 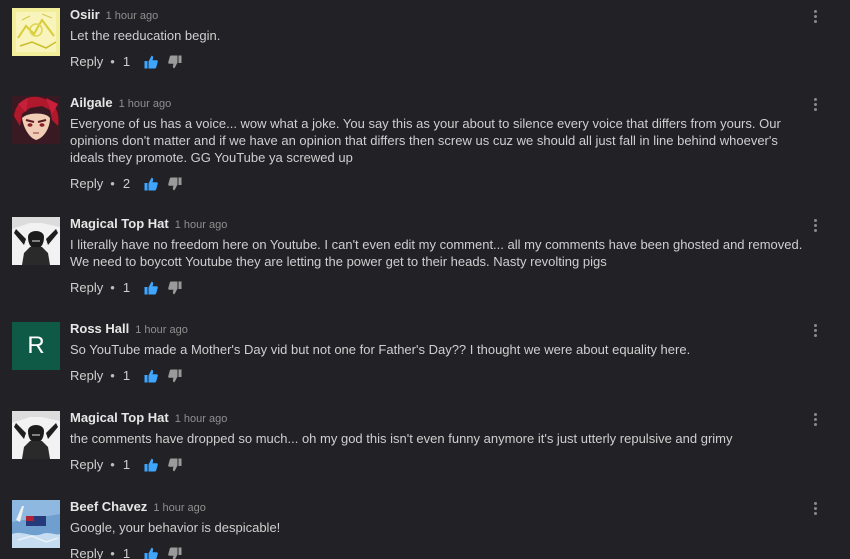 I want to click on comment-text: Google, your behavior is despicable!, so click(x=175, y=527).